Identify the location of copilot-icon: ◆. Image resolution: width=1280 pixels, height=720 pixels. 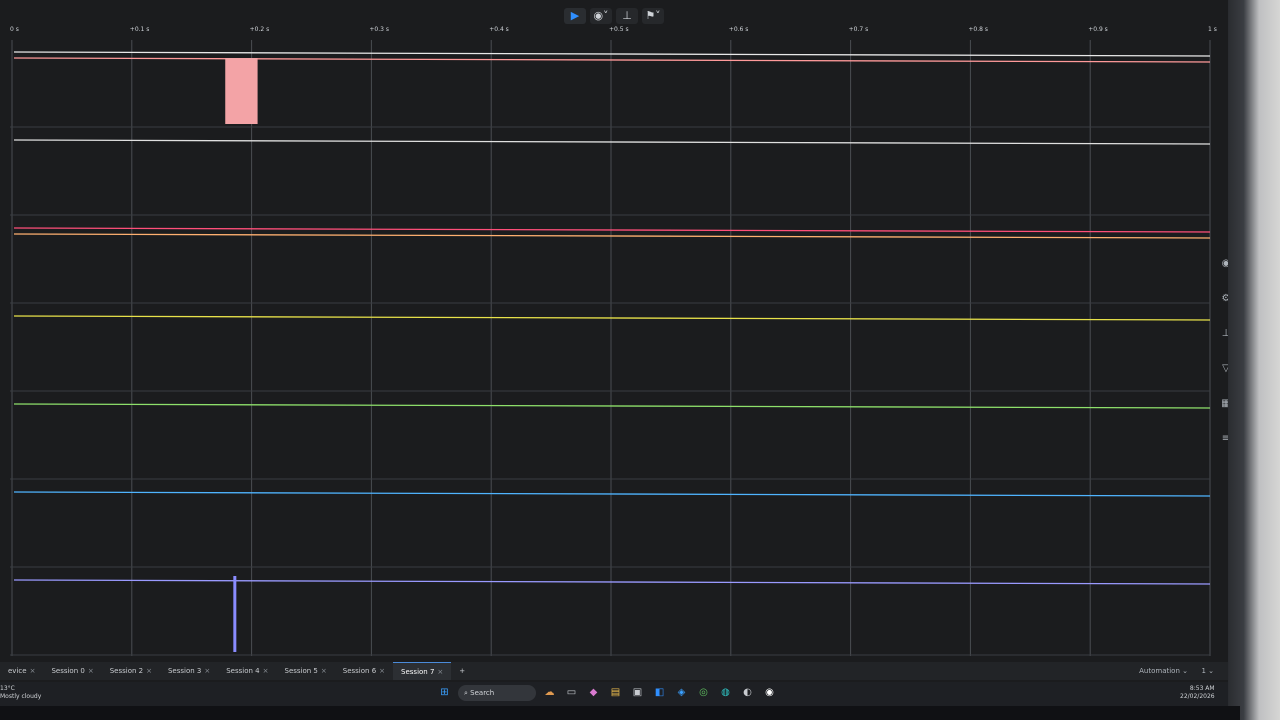
(593, 692).